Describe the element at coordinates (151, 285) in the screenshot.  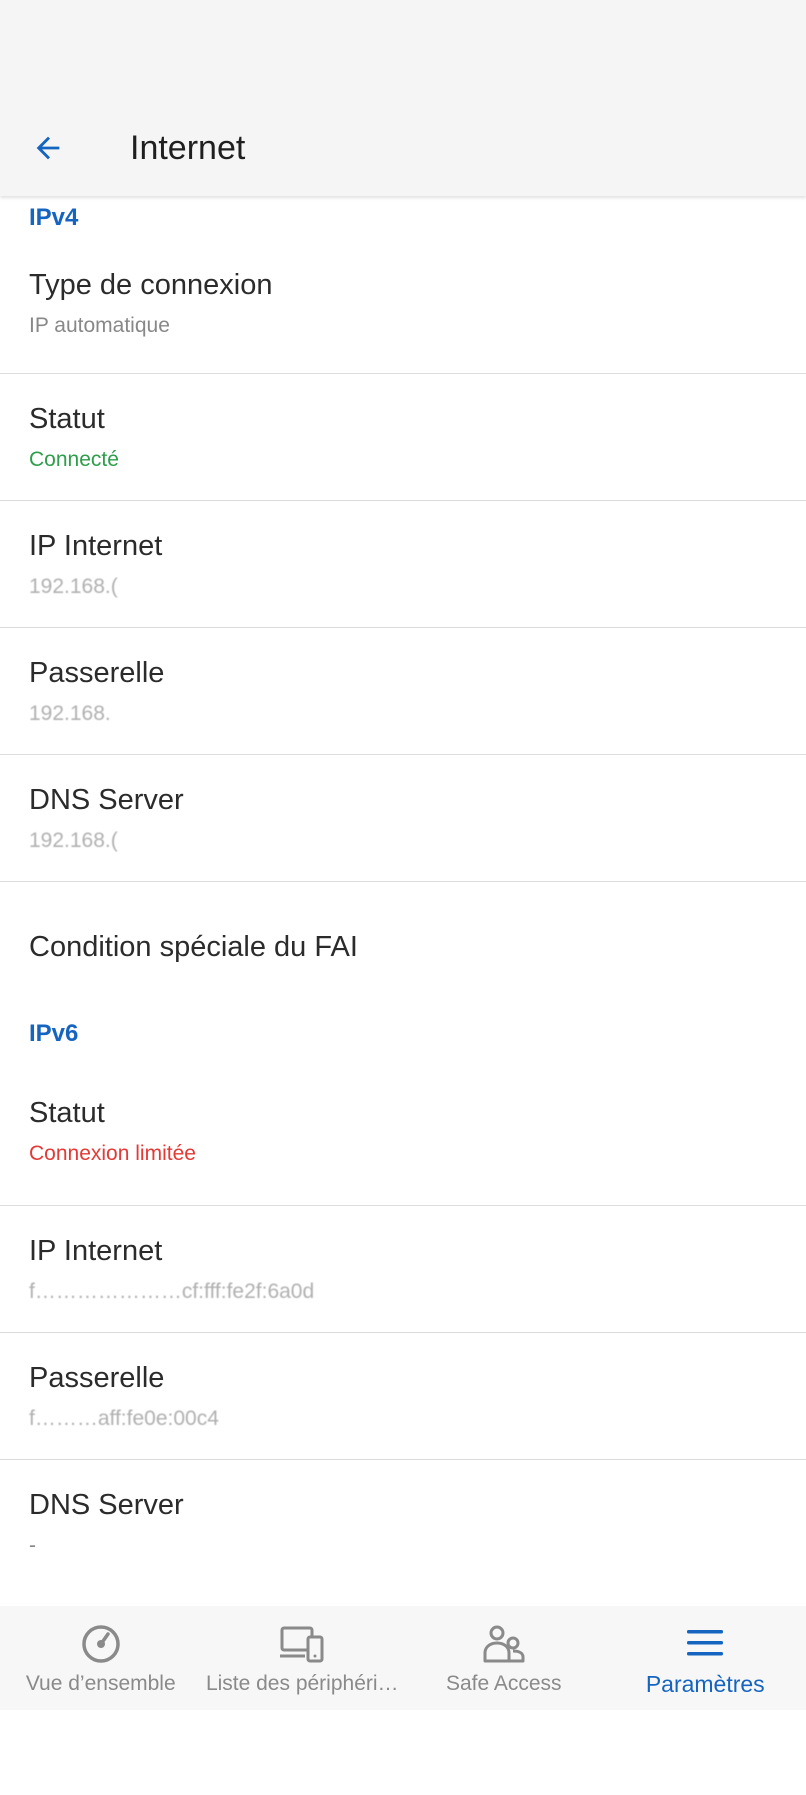
I see `row-label: Type de connexion` at that location.